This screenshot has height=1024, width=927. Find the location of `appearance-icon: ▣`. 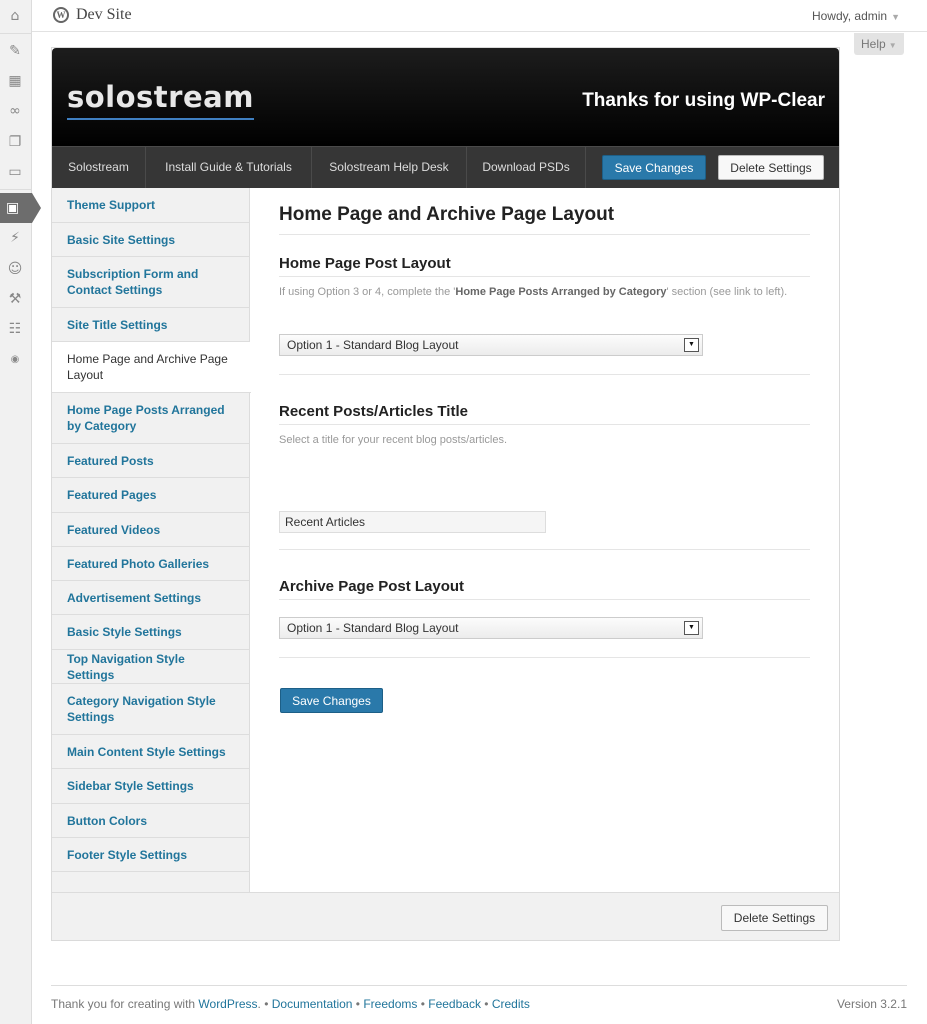

appearance-icon: ▣ is located at coordinates (20, 208).